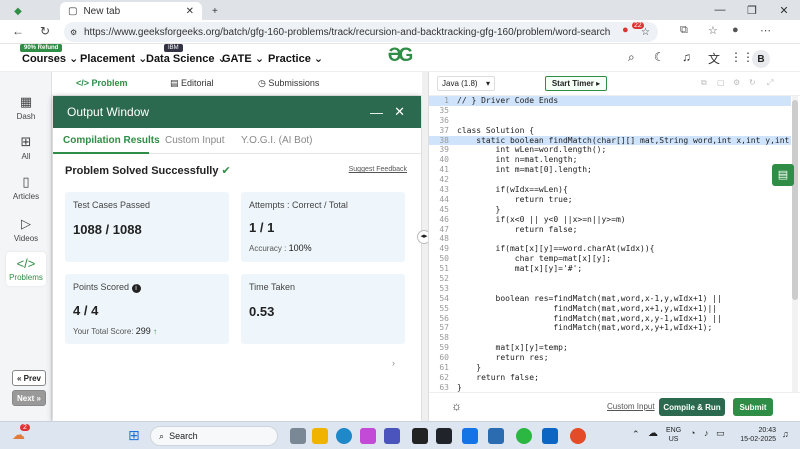  I want to click on refresh-icon: ↻, so click(752, 82).